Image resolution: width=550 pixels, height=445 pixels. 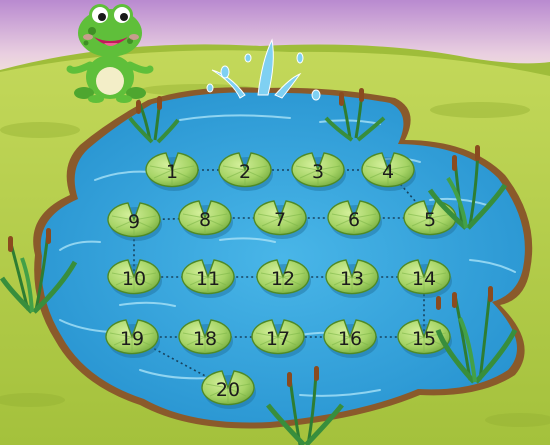 What do you see at coordinates (318, 172) in the screenshot?
I see `pad-number: 3` at bounding box center [318, 172].